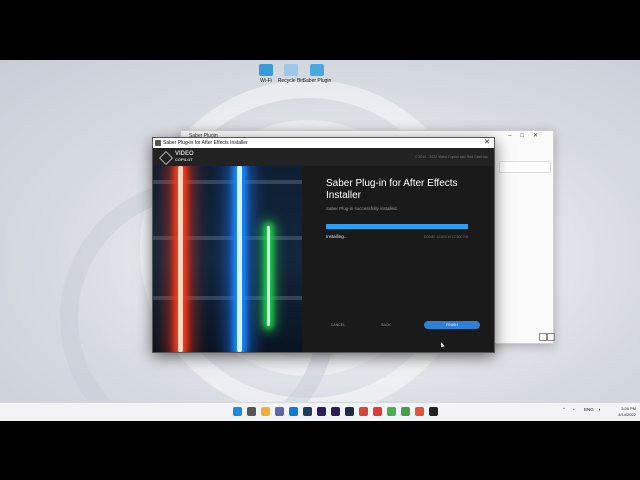 The width and height of the screenshot is (640, 480). I want to click on app-icon, so click(158, 143).